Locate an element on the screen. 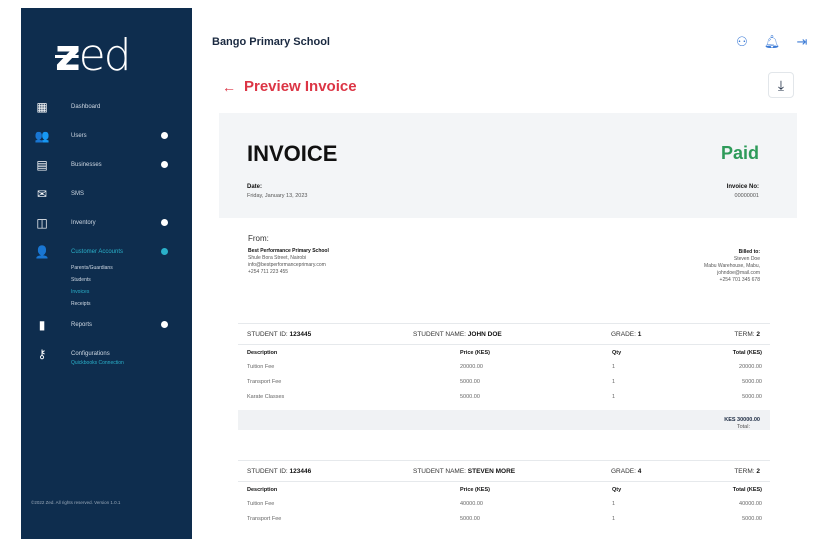  sidebar-item-label: Users is located at coordinates (79, 135).